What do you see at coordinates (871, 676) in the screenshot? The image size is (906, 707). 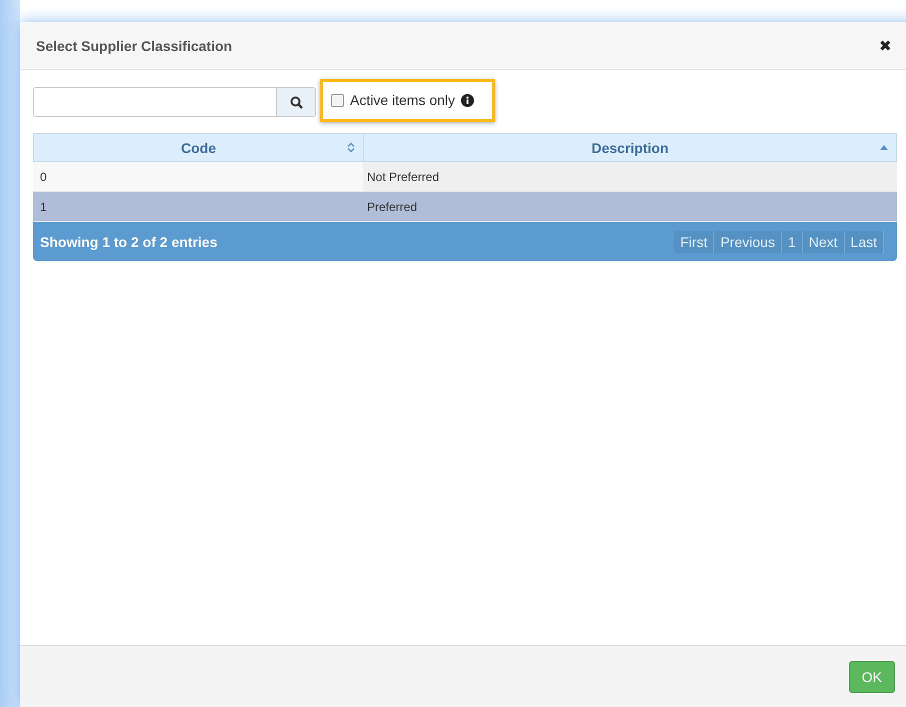 I see `ok-button: OK` at bounding box center [871, 676].